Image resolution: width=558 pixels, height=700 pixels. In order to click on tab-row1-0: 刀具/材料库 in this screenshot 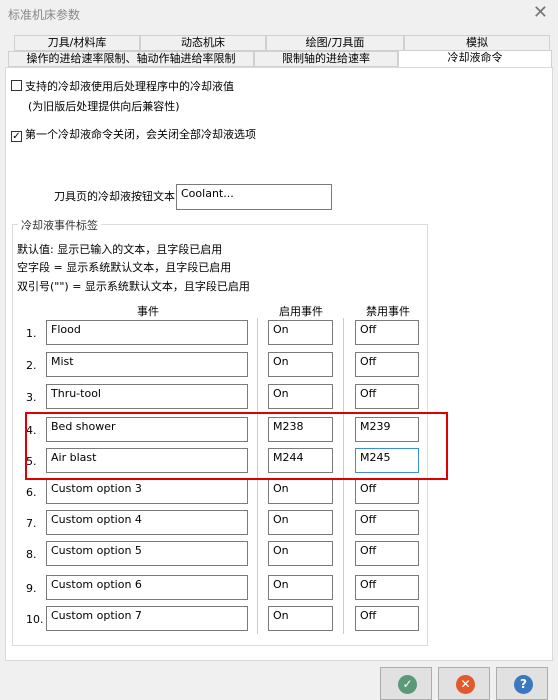, I will do `click(77, 43)`.